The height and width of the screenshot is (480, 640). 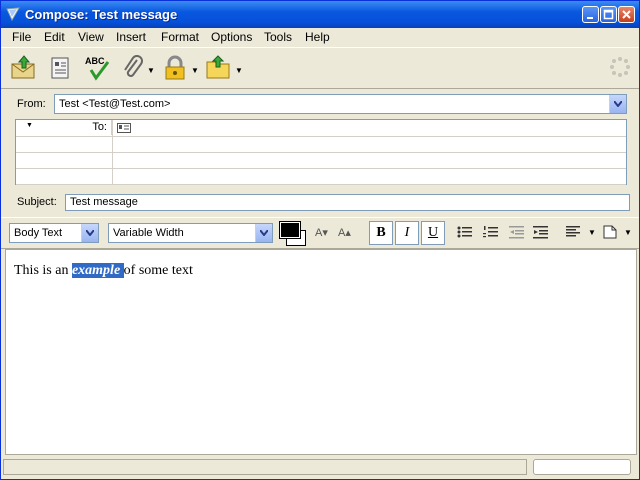 I want to click on insert-object-icon, so click(x=610, y=232).